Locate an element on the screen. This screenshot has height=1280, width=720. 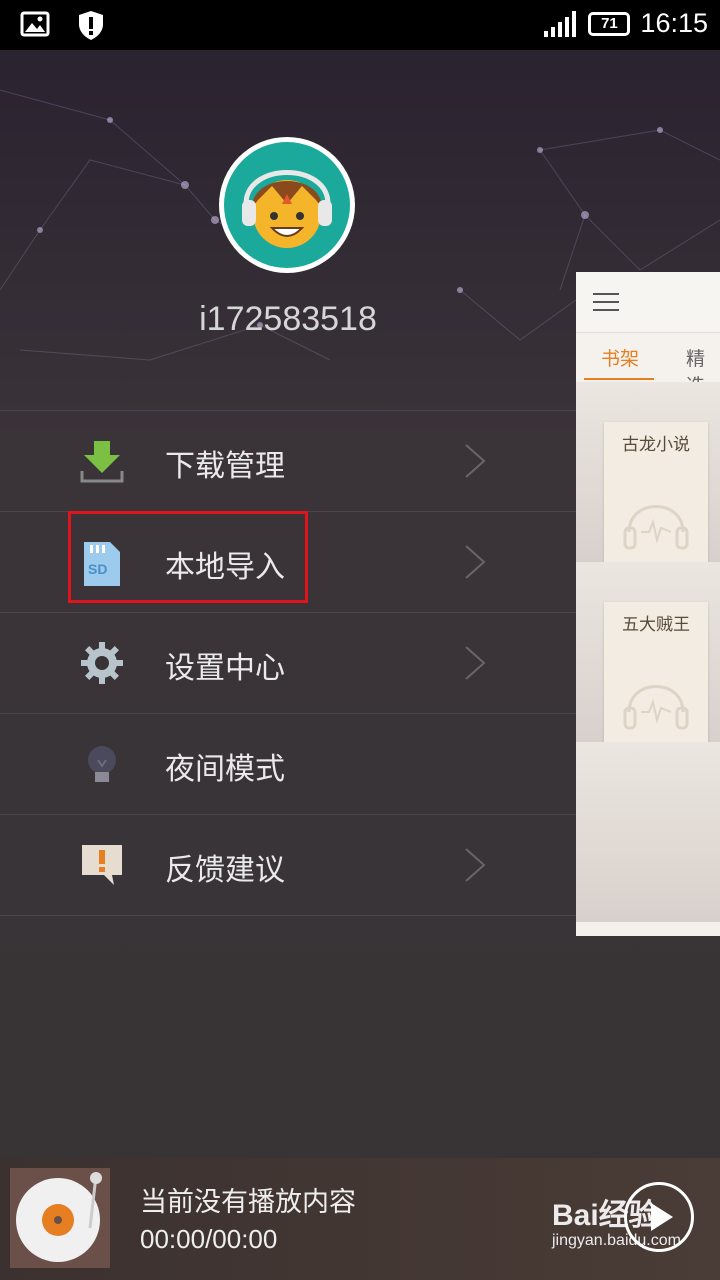
hamburger-menu-icon is located at coordinates (606, 302).